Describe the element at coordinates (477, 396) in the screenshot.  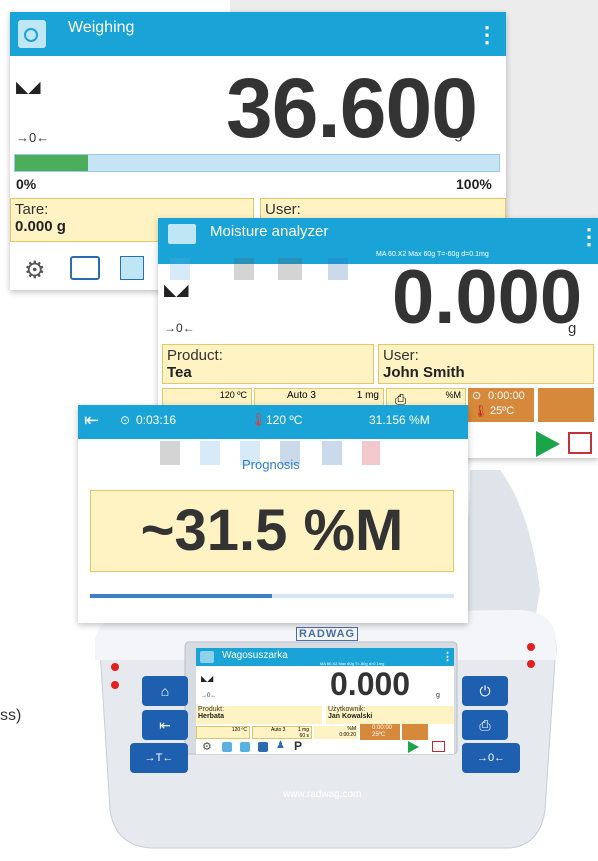
I see `clock-icon: ⊙` at that location.